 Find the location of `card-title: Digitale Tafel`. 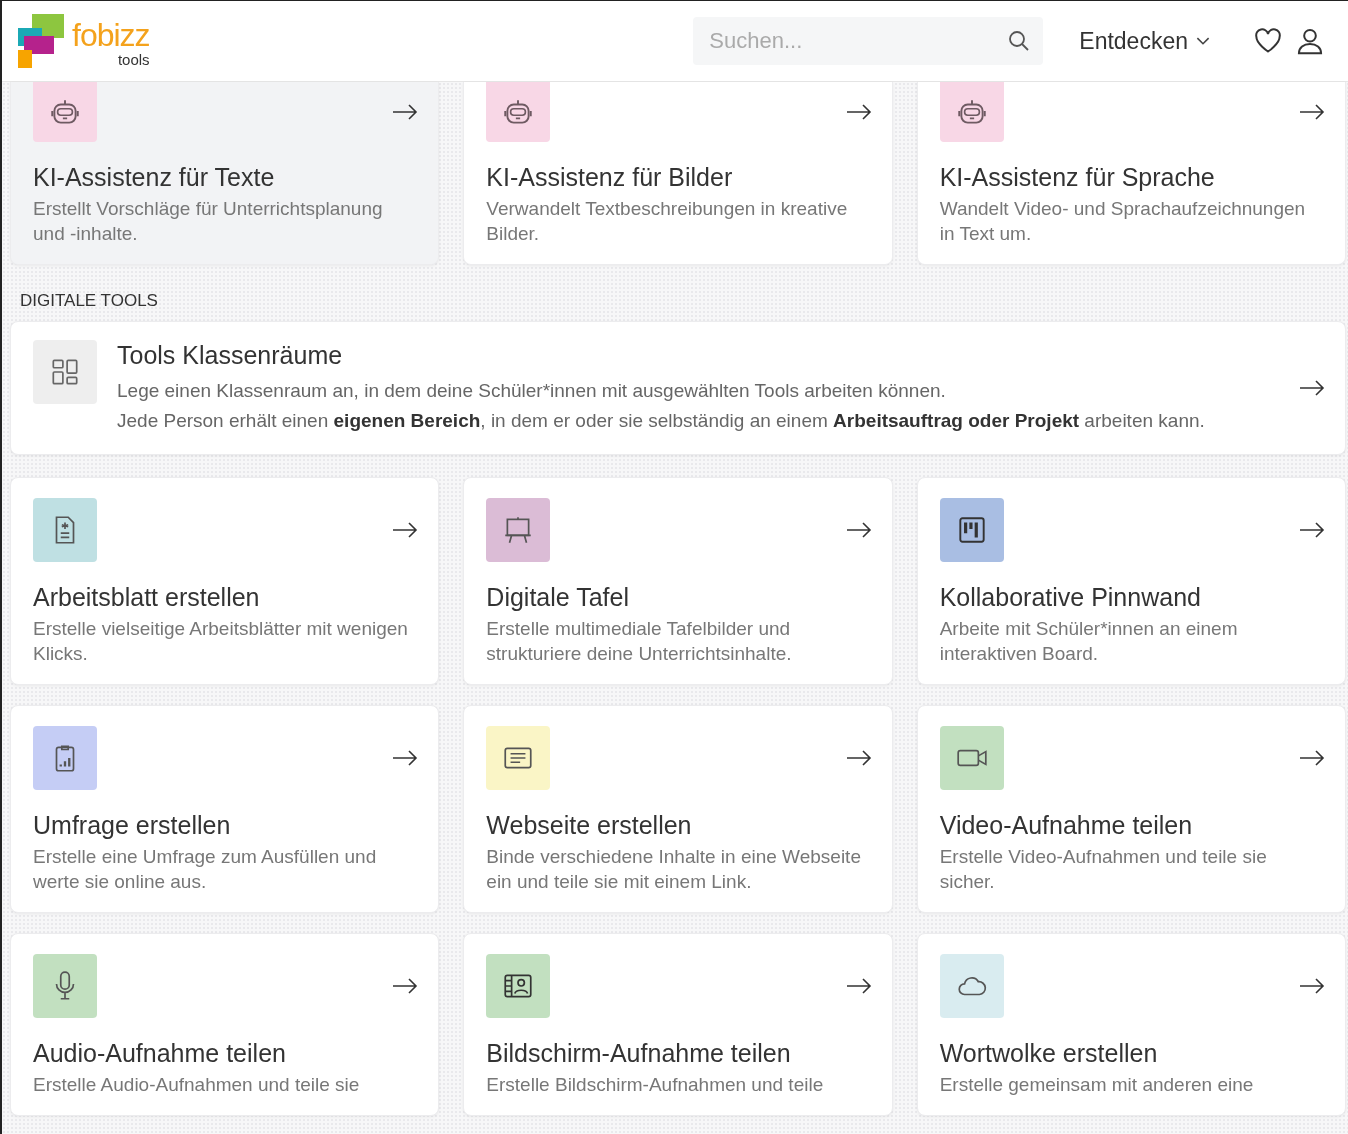

card-title: Digitale Tafel is located at coordinates (558, 597).